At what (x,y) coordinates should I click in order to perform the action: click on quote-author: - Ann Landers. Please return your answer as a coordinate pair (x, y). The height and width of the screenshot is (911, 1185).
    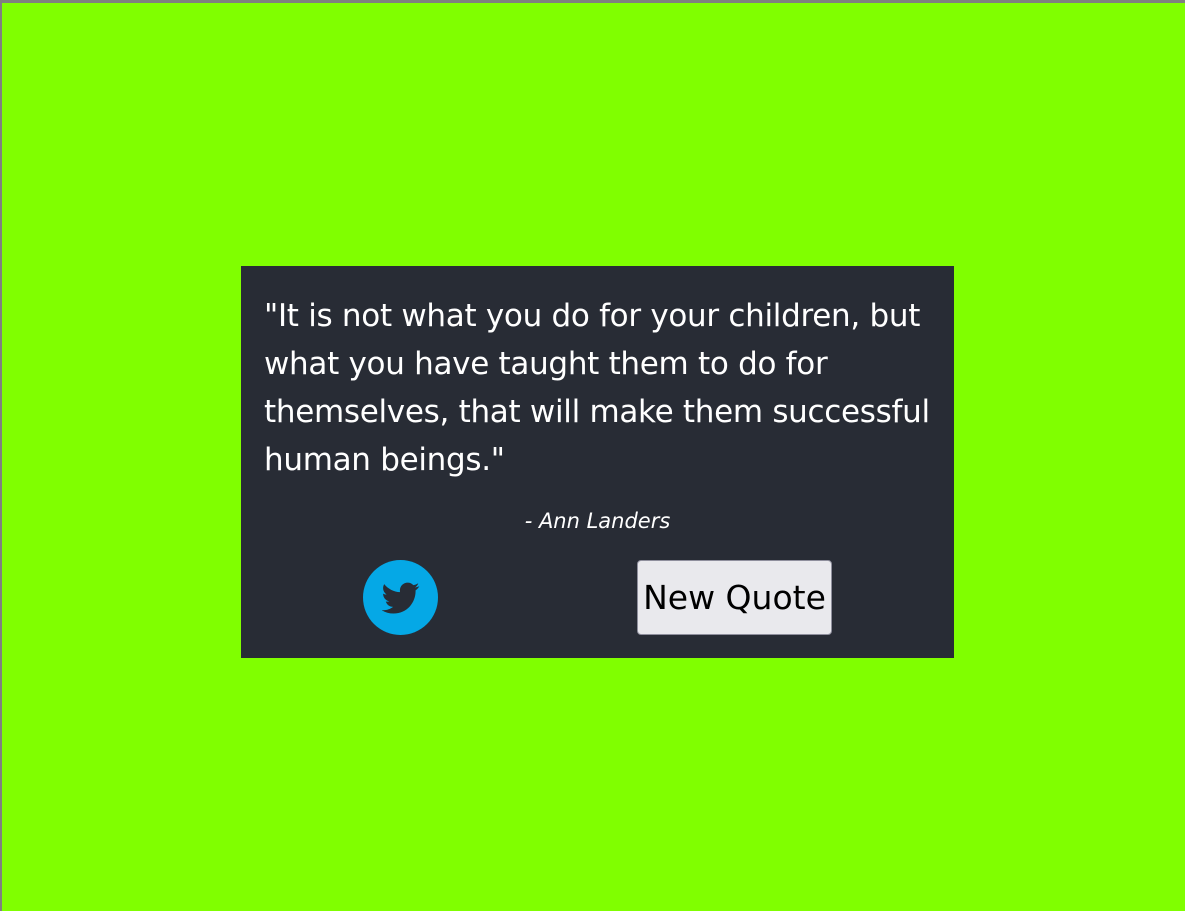
    Looking at the image, I should click on (597, 521).